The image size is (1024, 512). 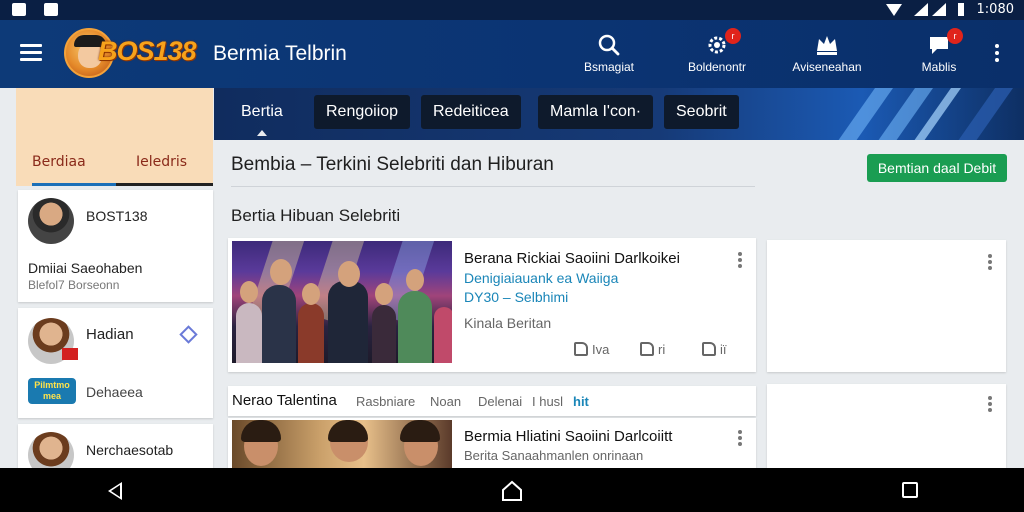 What do you see at coordinates (147, 51) in the screenshot?
I see `logo-text: BOS138` at bounding box center [147, 51].